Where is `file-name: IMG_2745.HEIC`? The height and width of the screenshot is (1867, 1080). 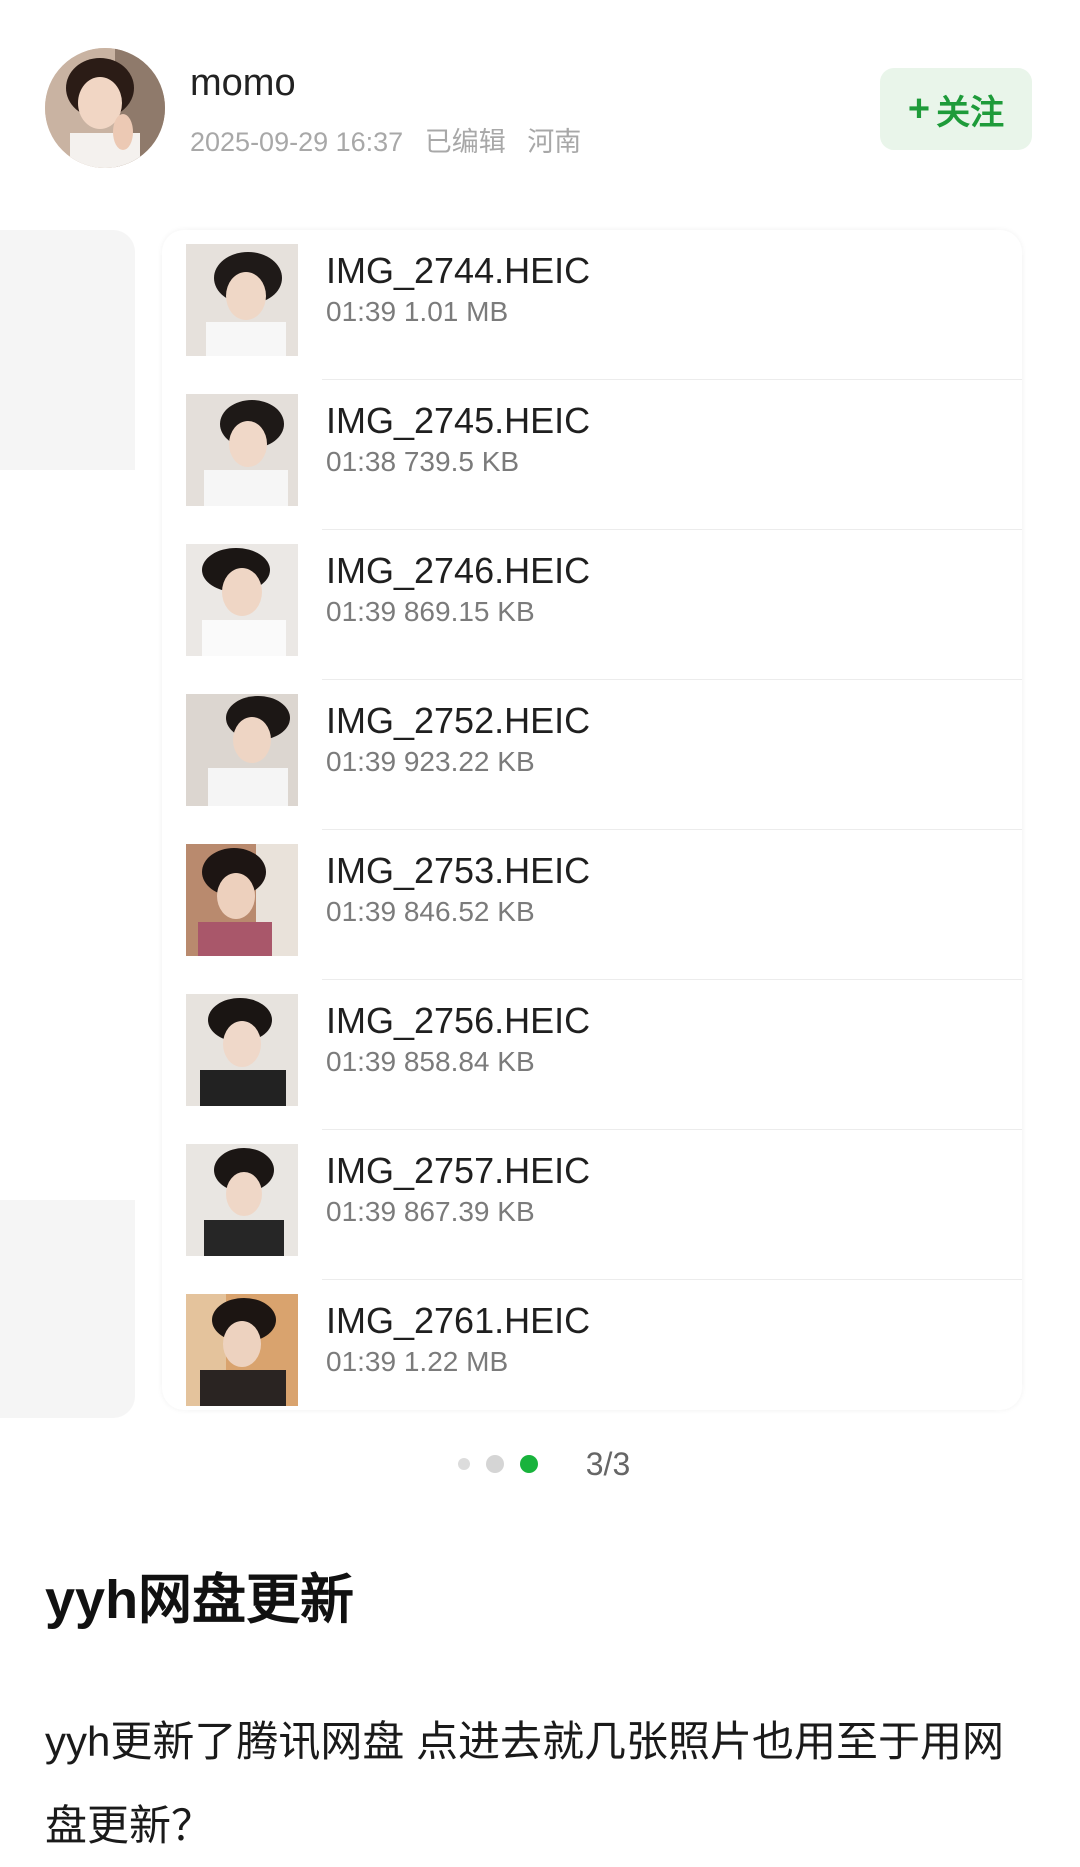
file-name: IMG_2745.HEIC is located at coordinates (458, 420).